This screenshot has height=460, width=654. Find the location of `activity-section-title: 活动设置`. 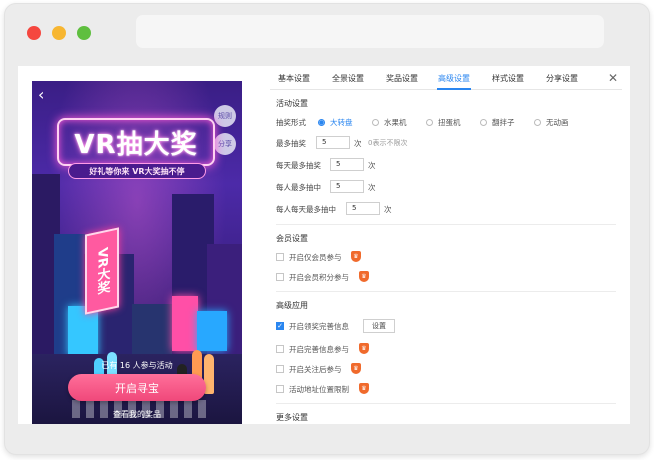

activity-section-title: 活动设置 is located at coordinates (292, 103).